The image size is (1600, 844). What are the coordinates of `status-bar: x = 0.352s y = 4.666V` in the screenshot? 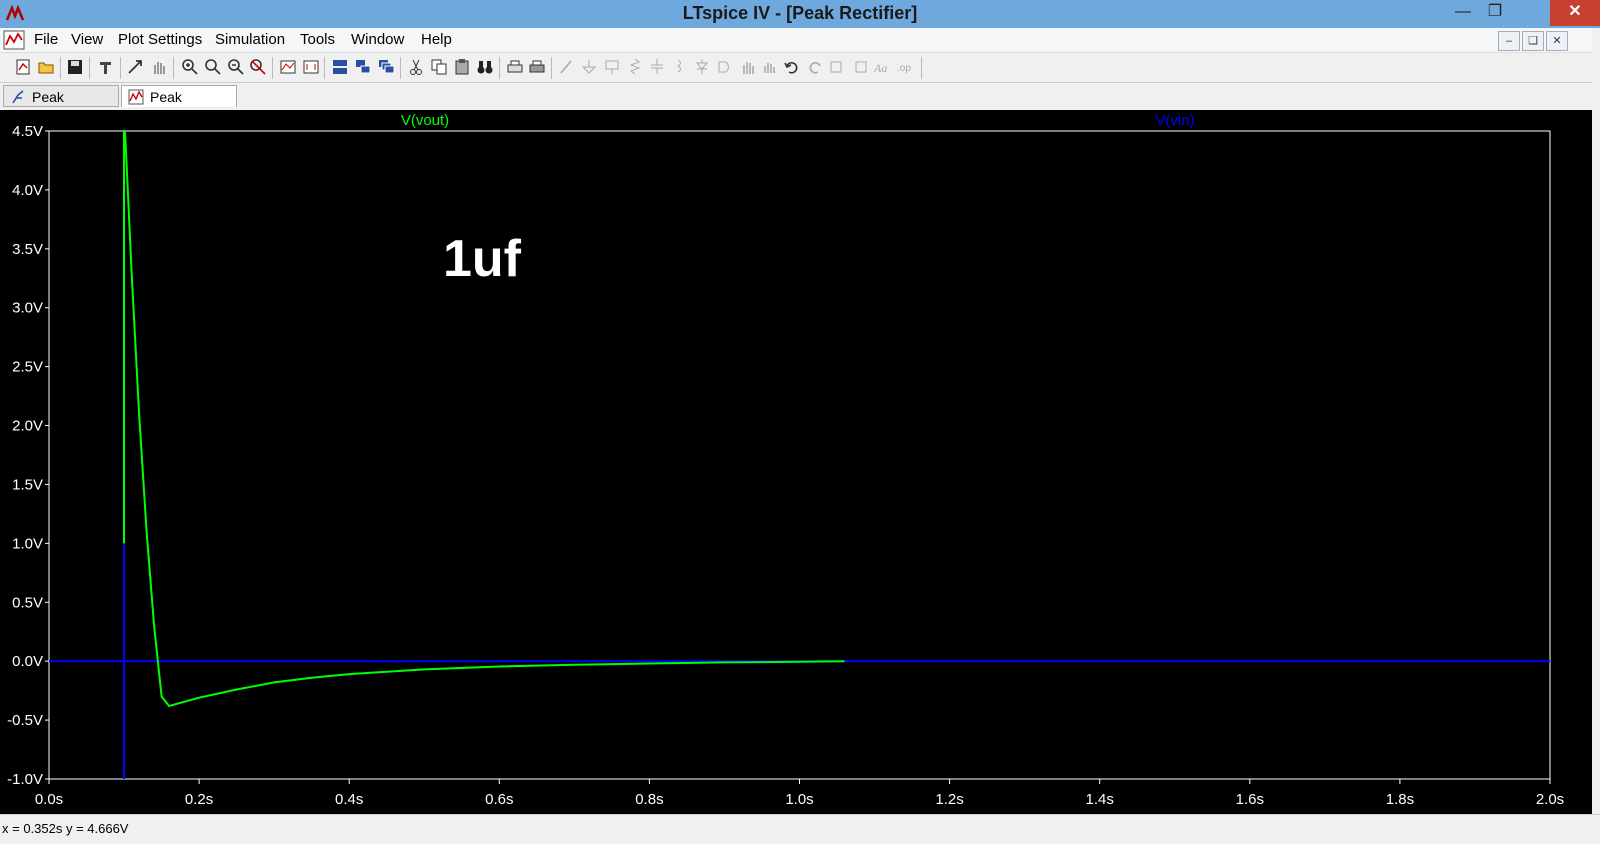 It's located at (800, 829).